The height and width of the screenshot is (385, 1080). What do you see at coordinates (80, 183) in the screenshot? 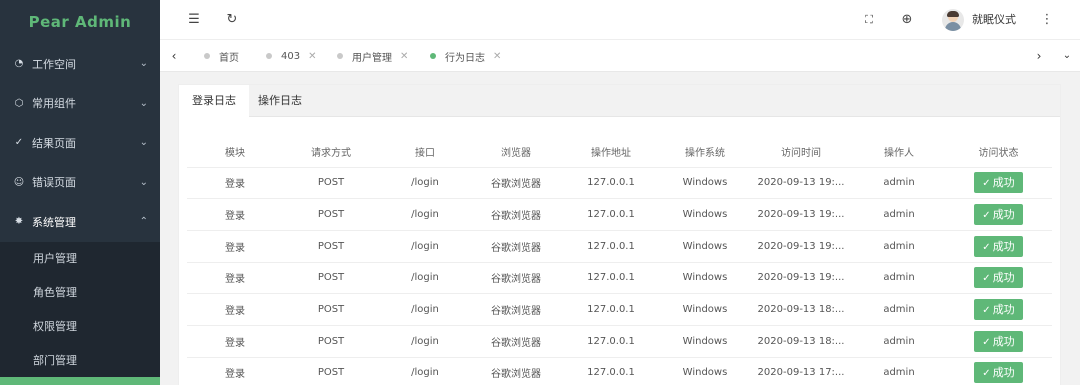
I see `sidebar-item-3: ☺ 错误页面 ⌄` at bounding box center [80, 183].